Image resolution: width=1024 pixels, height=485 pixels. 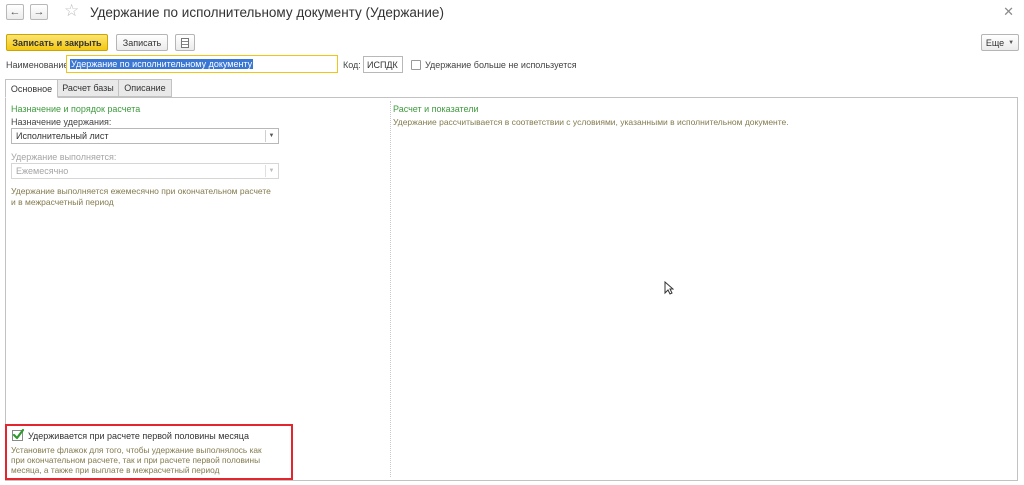 I want to click on tab-base-calculation-label: Расчет базы, so click(x=88, y=88).